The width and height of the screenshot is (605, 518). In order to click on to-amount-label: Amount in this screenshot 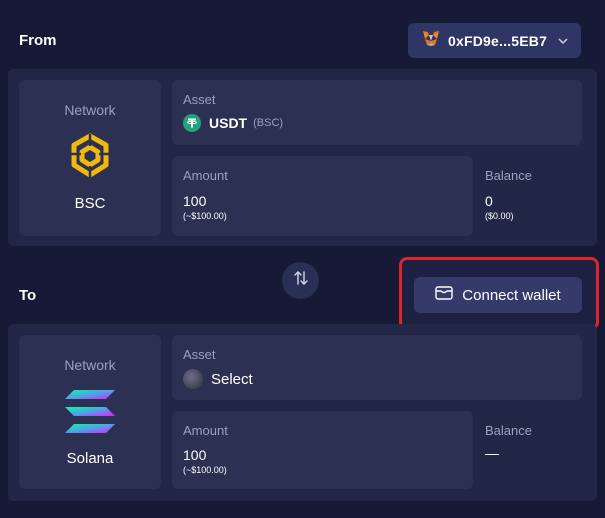, I will do `click(205, 430)`.